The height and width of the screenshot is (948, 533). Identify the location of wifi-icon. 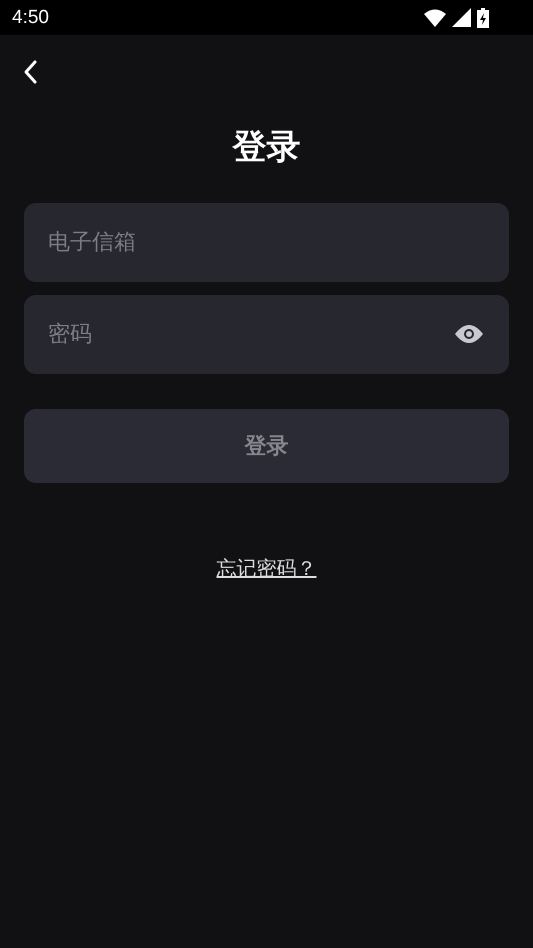
(435, 17).